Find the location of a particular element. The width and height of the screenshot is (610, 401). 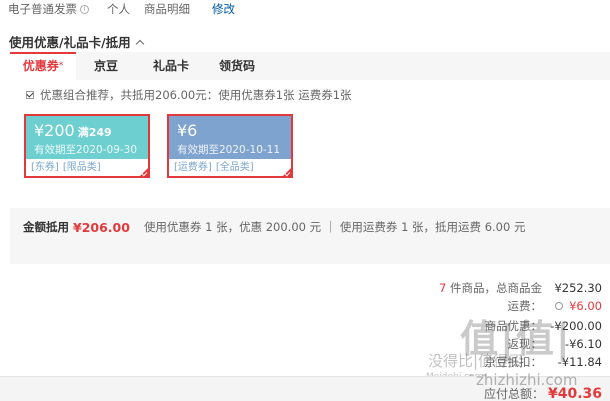

tab-gift-card-label: 礼品卡 is located at coordinates (170, 66).